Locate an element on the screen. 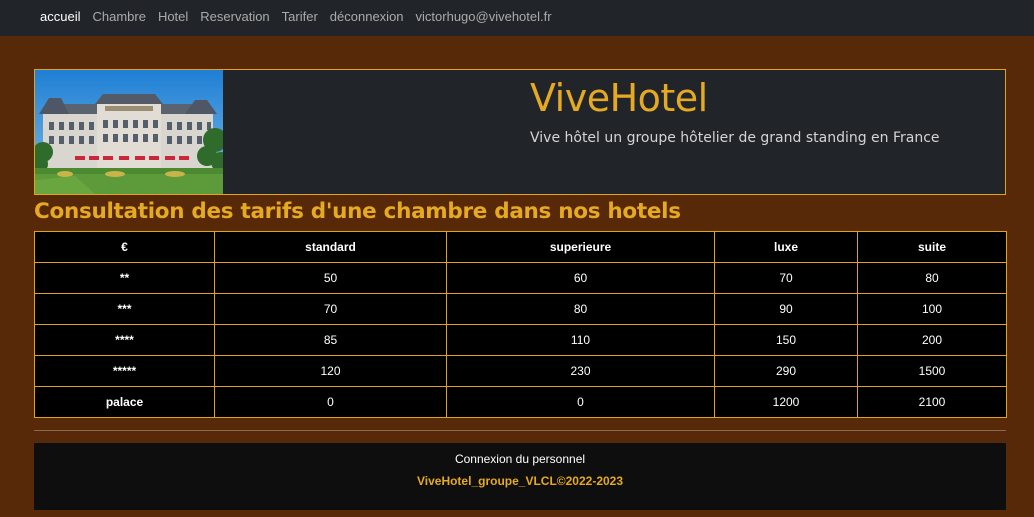 This screenshot has height=517, width=1034. table-row: palace 0 0 1200 2100 is located at coordinates (520, 402).